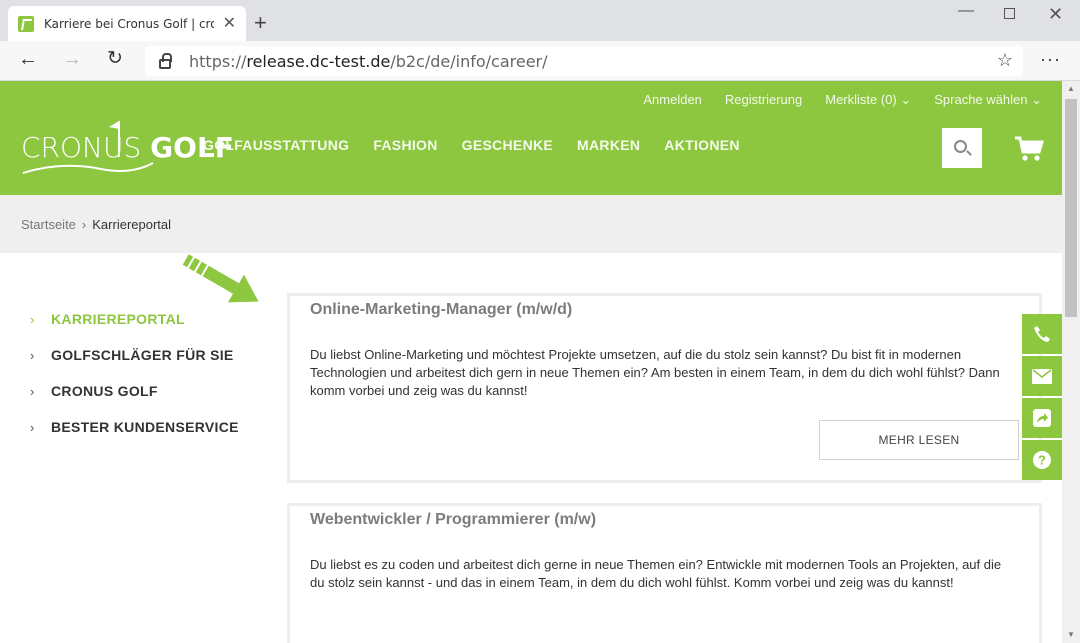 The image size is (1080, 643). I want to click on url-host: release.dc-test.de, so click(318, 61).